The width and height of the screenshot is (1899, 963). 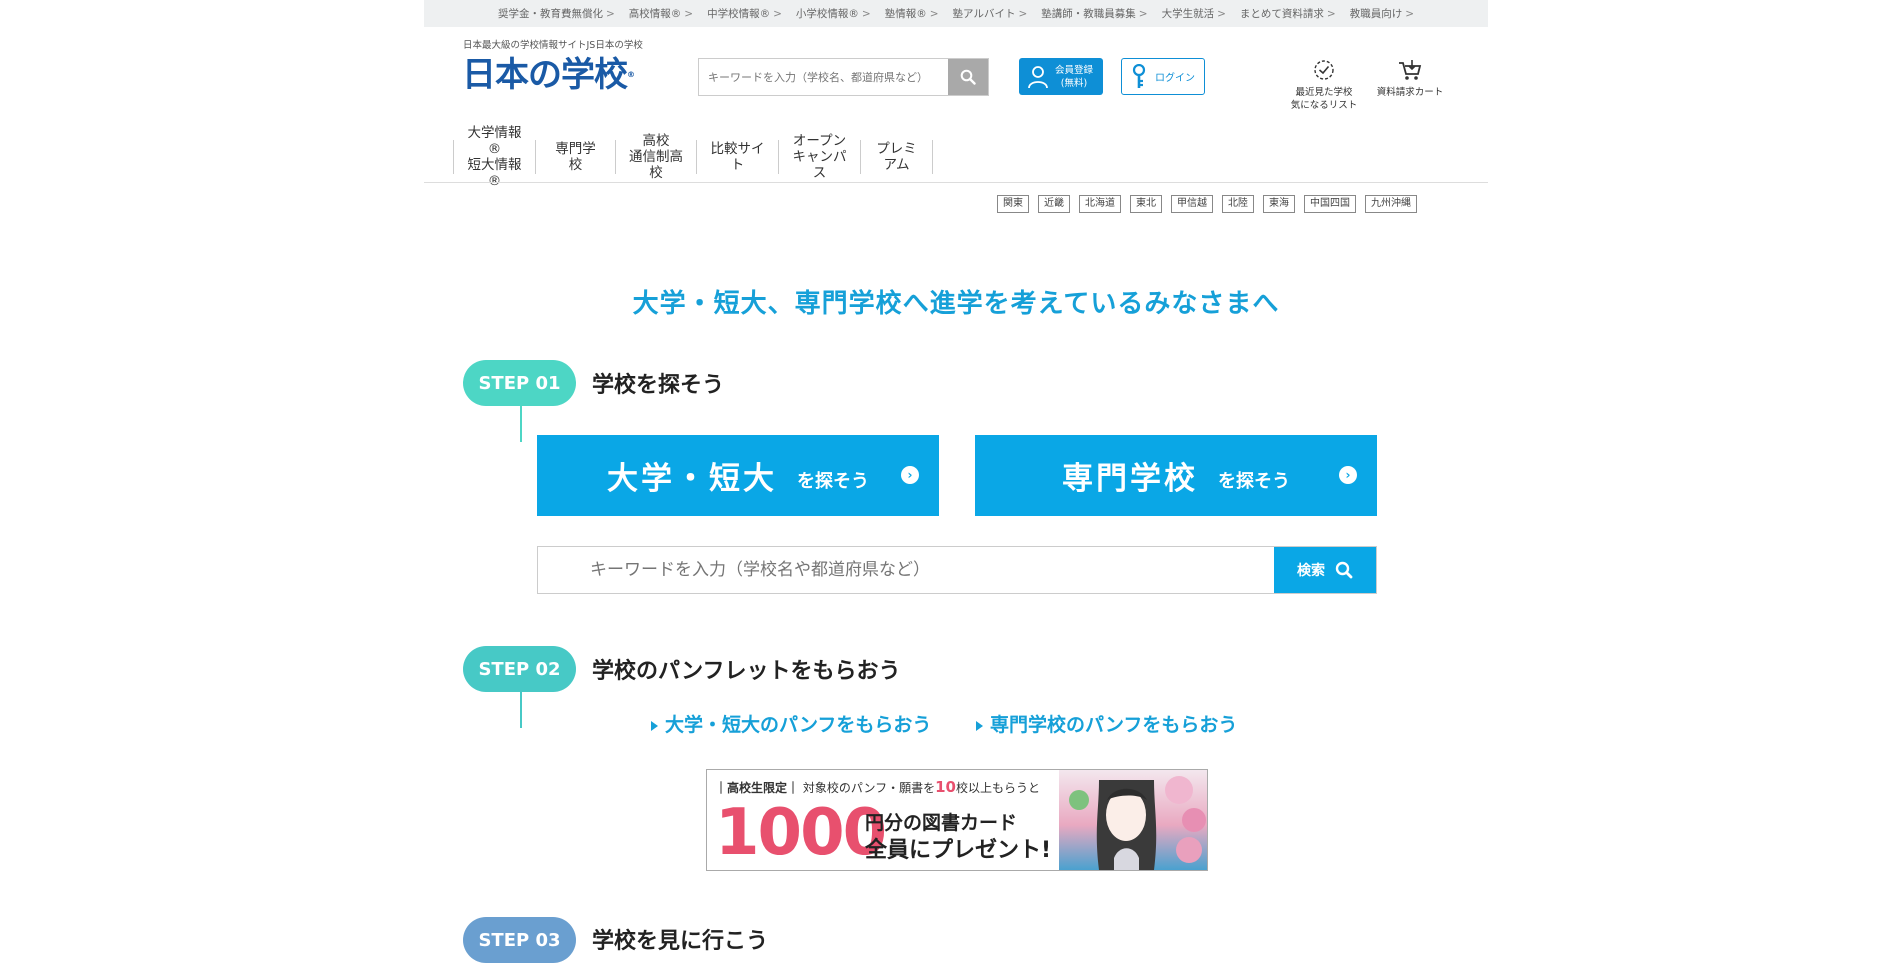 What do you see at coordinates (494, 173) in the screenshot?
I see `gnav-item-label-2: 短大情報®` at bounding box center [494, 173].